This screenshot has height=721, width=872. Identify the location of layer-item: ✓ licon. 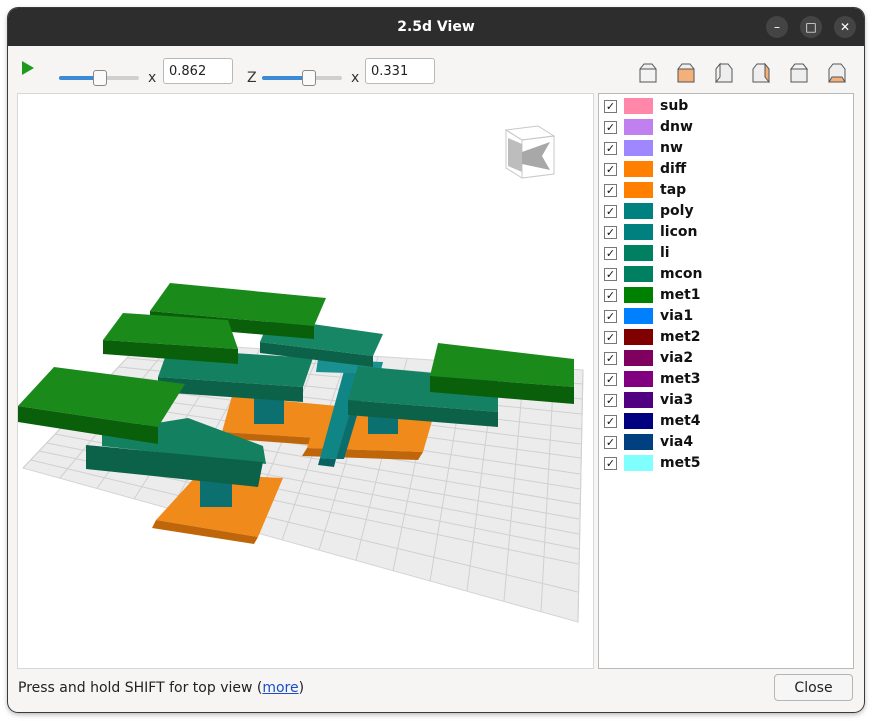
(726, 233).